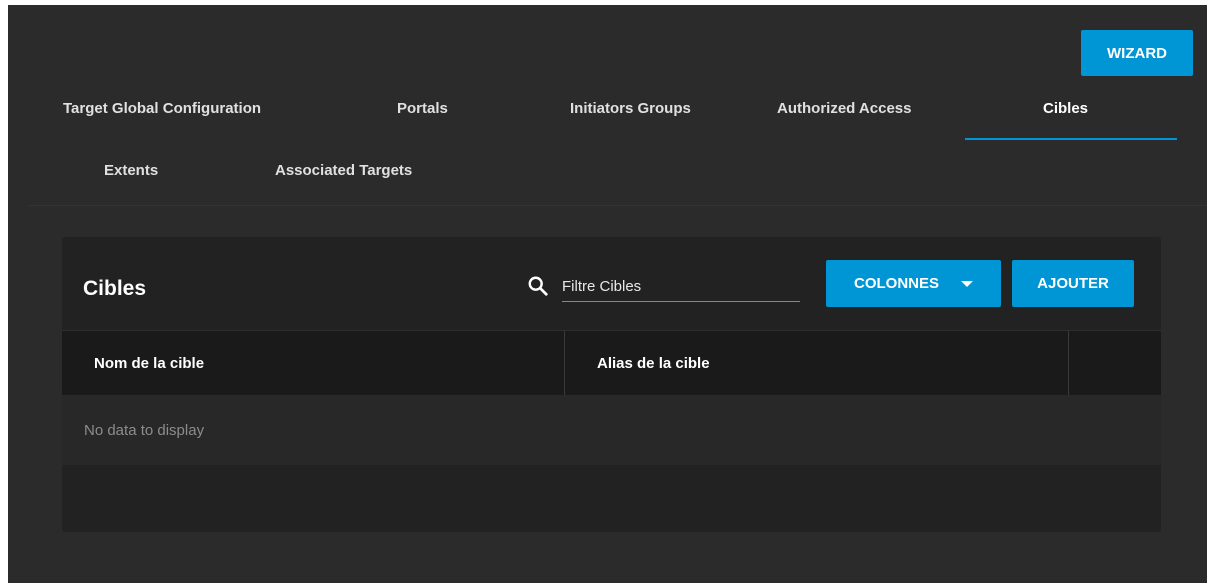 This screenshot has height=583, width=1207. I want to click on tab-extents: Extents, so click(131, 170).